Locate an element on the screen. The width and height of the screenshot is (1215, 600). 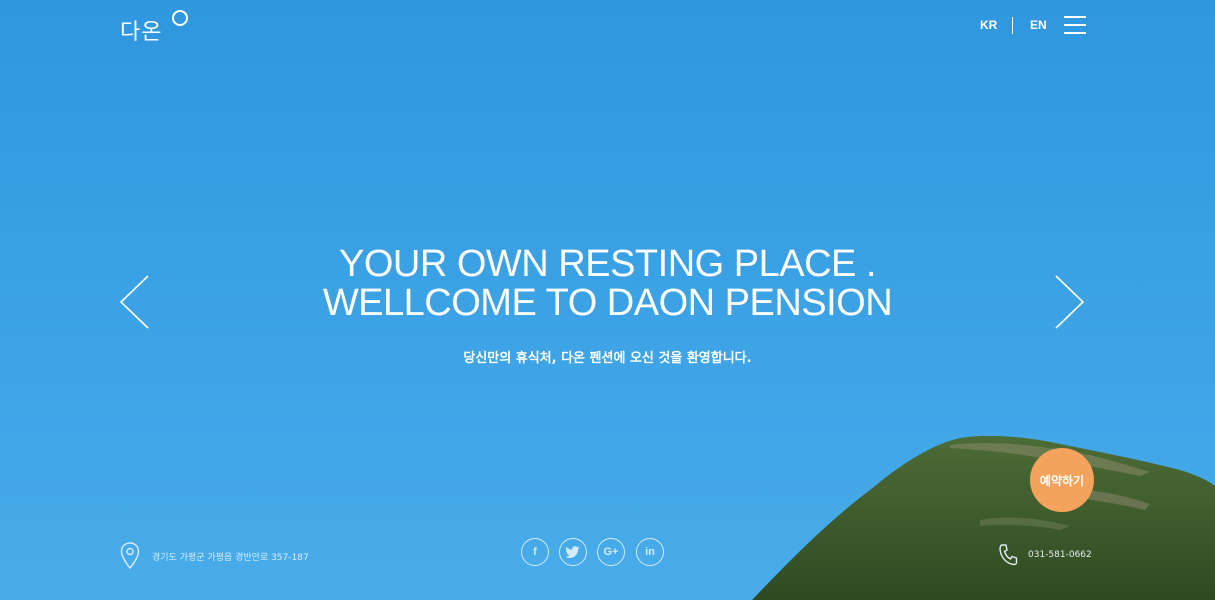
google-plus-icon: G+ is located at coordinates (611, 552).